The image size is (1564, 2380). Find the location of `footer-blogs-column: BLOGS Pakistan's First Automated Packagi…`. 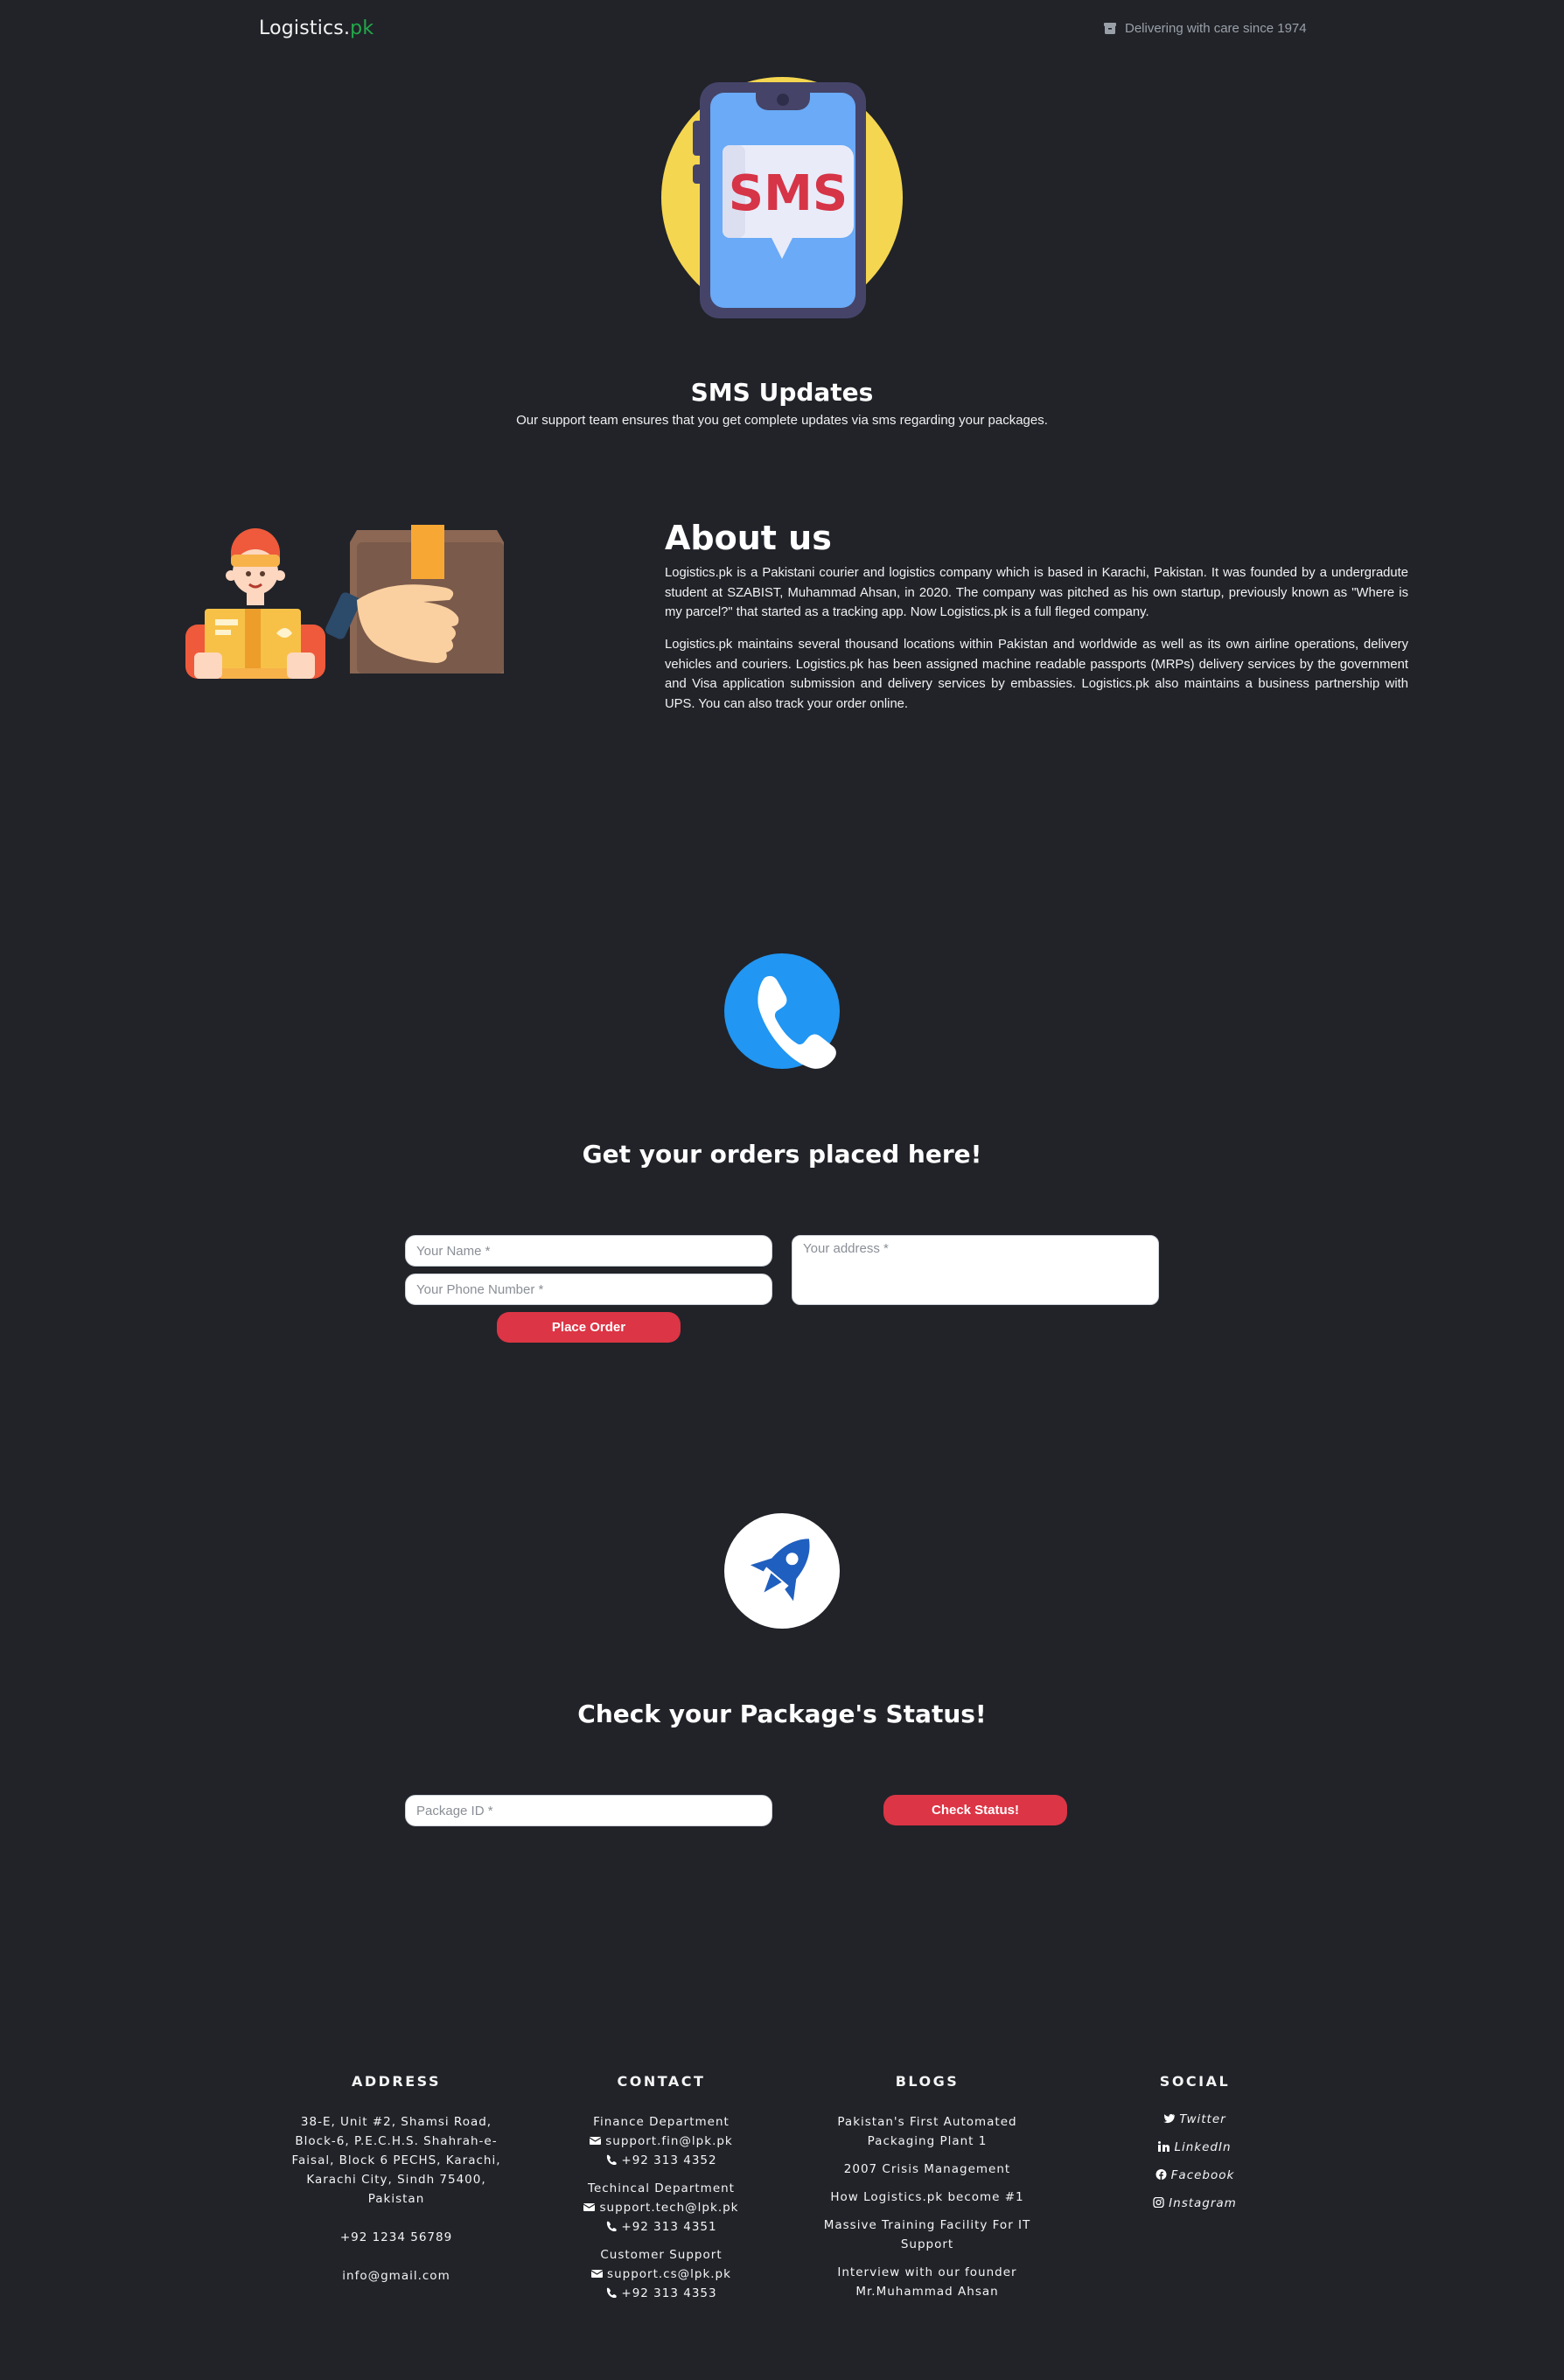

footer-blogs-column: BLOGS Pakistan's First Automated Packagi… is located at coordinates (927, 2187).